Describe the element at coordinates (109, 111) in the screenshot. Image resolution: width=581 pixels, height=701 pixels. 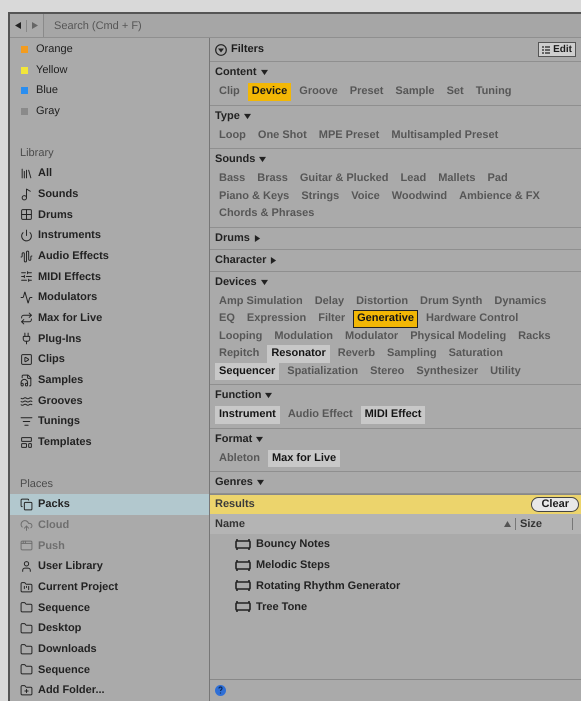
I see `color-label-item: Gray` at that location.